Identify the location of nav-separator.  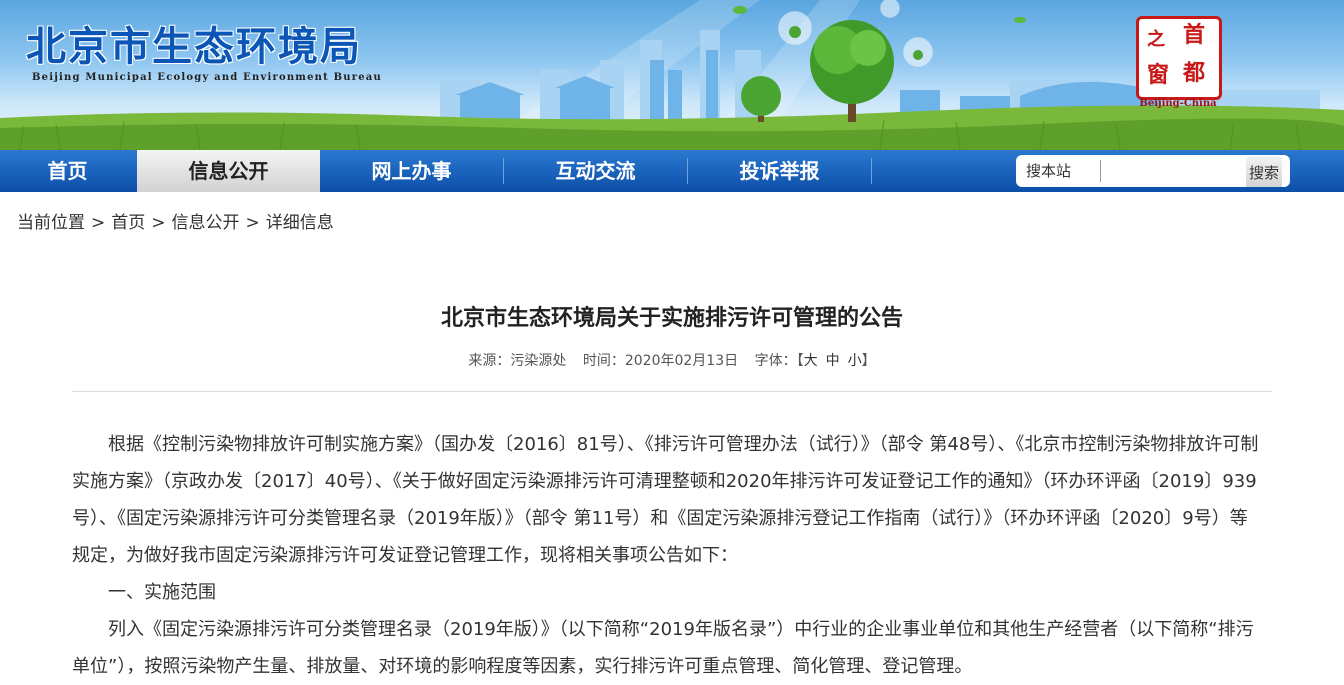
(871, 171).